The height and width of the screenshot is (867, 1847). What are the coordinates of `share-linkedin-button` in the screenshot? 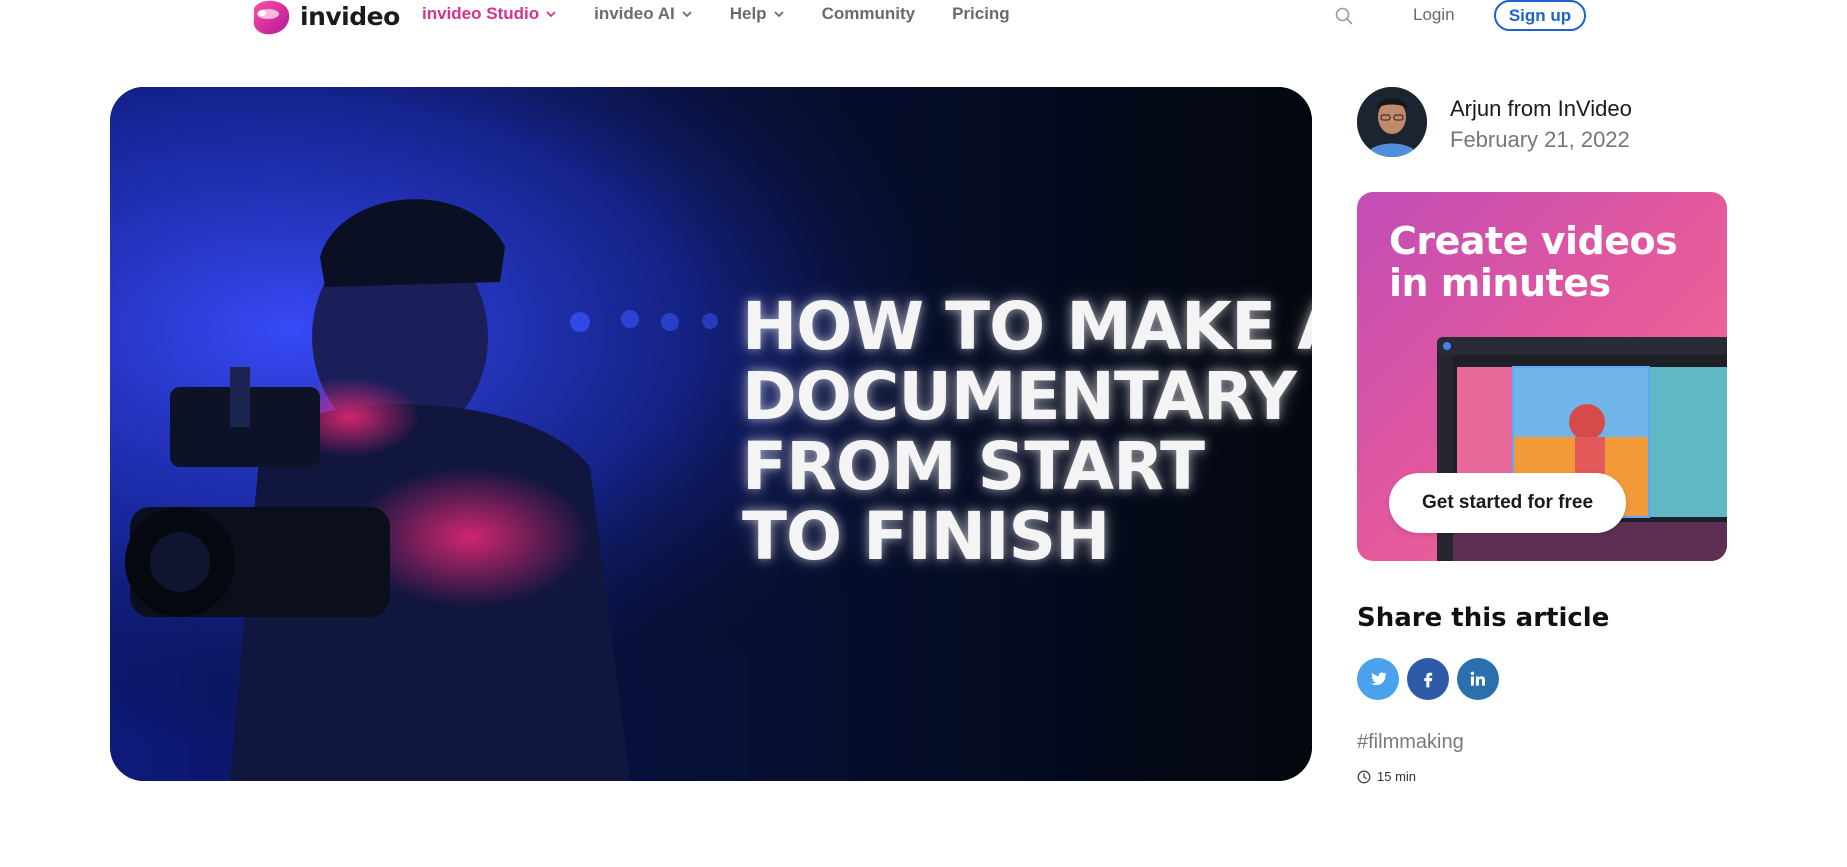 It's located at (1478, 679).